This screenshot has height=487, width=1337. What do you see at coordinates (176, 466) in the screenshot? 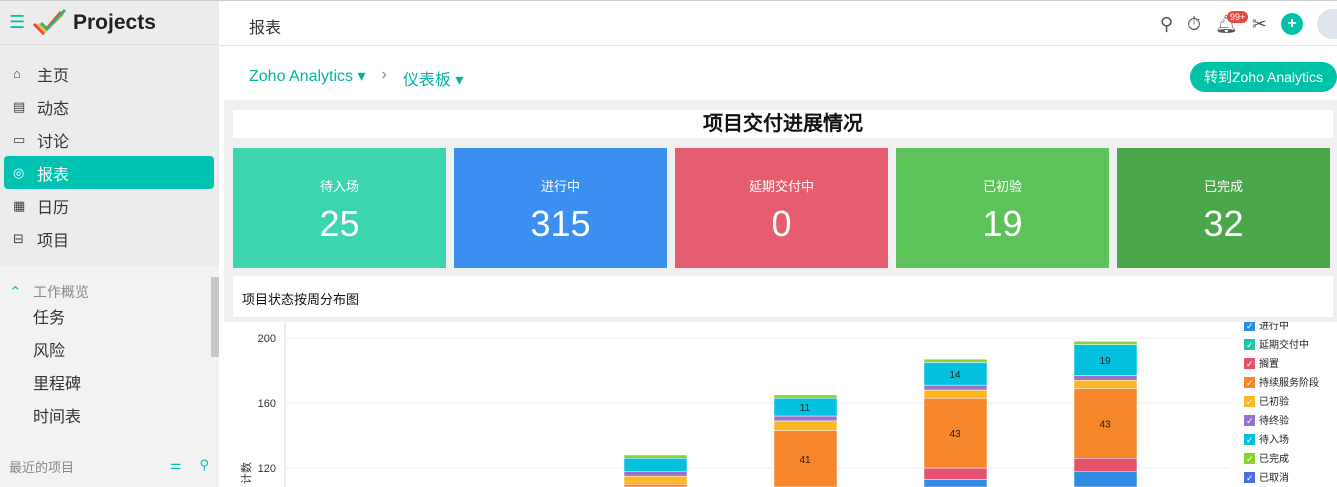
I see `filter-icon: ⚌` at bounding box center [176, 466].